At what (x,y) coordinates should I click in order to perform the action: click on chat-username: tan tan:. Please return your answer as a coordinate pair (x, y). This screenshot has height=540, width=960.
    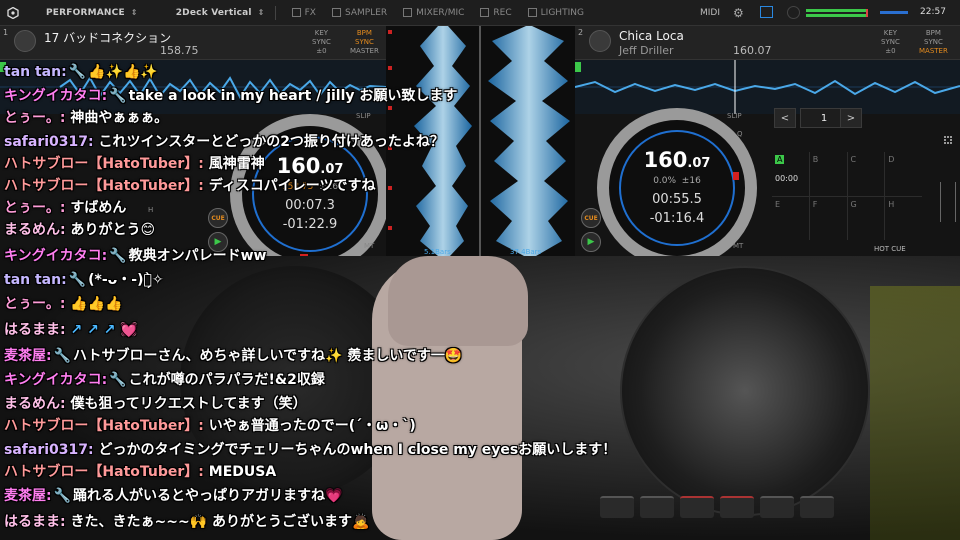
    Looking at the image, I should click on (35, 280).